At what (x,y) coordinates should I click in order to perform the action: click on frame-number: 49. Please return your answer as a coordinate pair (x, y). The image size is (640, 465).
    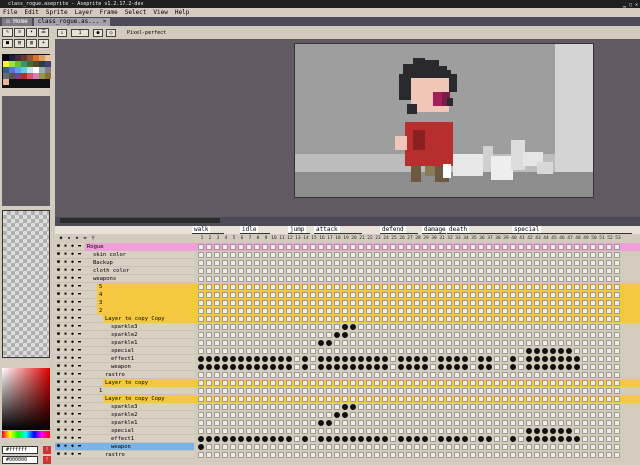
    Looking at the image, I should click on (586, 238).